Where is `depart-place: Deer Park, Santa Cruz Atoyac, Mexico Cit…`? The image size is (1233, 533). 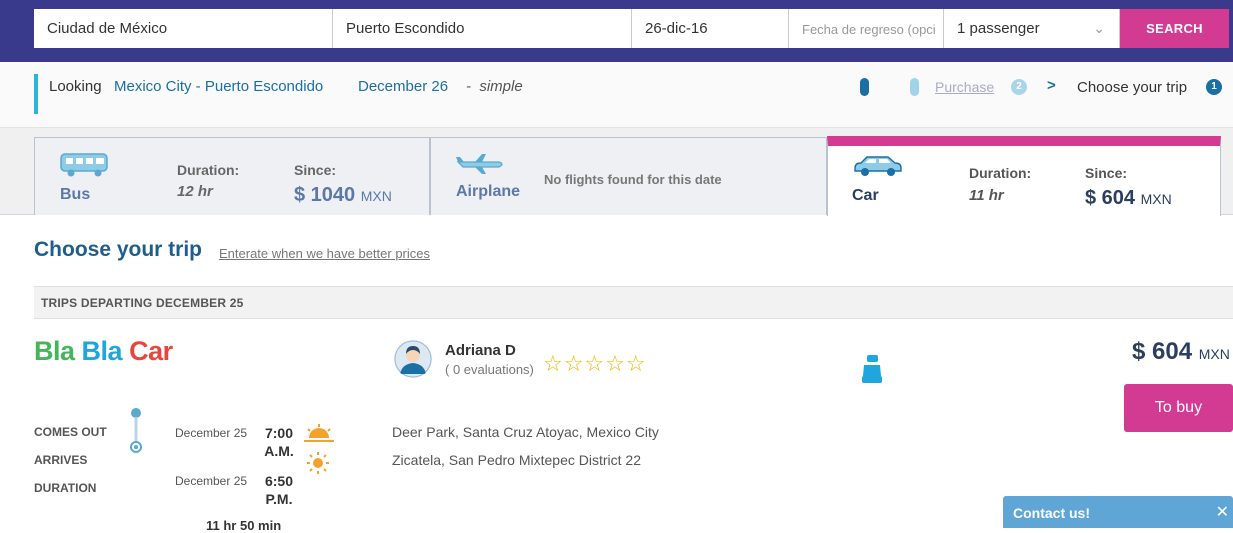 depart-place: Deer Park, Santa Cruz Atoyac, Mexico Cit… is located at coordinates (525, 432).